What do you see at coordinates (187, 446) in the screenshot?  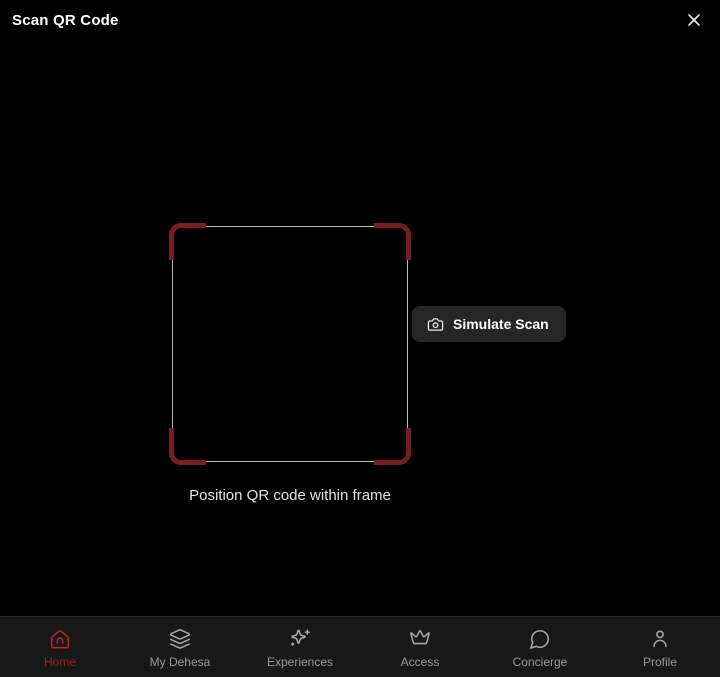 I see `frame-corner-bottom-left` at bounding box center [187, 446].